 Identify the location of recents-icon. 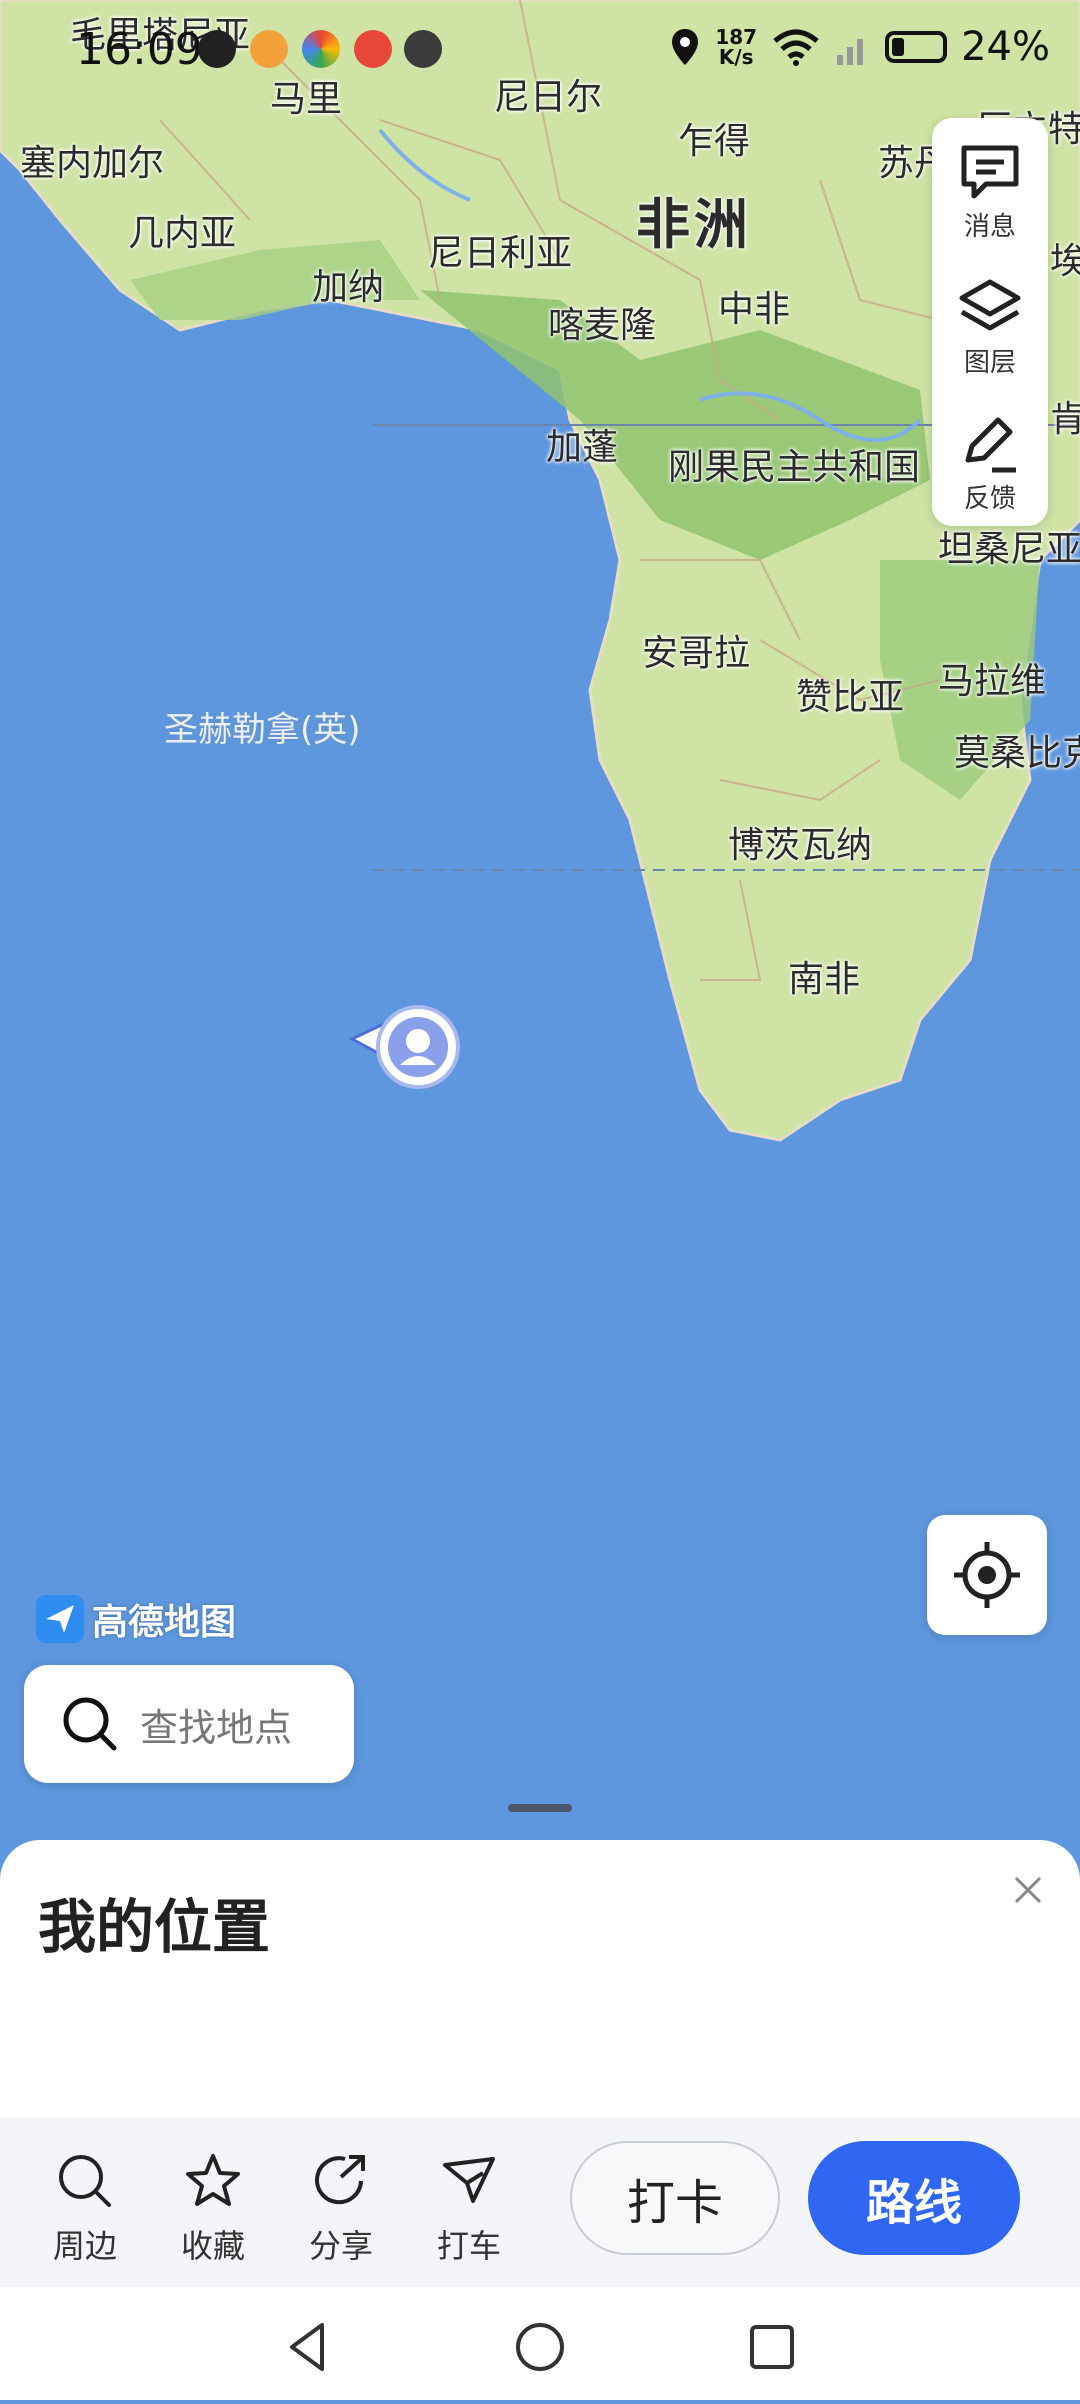
(772, 2347).